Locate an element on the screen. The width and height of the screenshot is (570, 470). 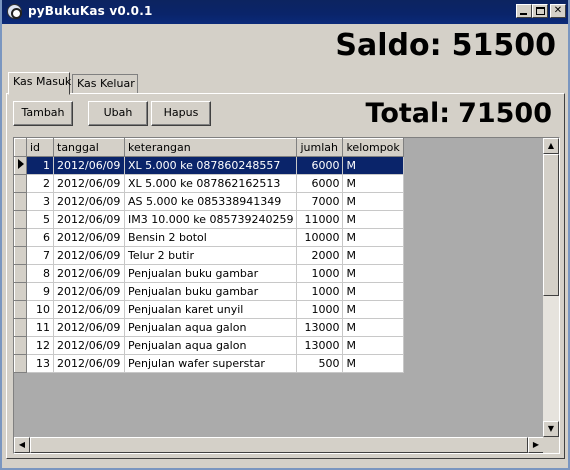
column-header-kelompok: kelompok is located at coordinates (373, 147).